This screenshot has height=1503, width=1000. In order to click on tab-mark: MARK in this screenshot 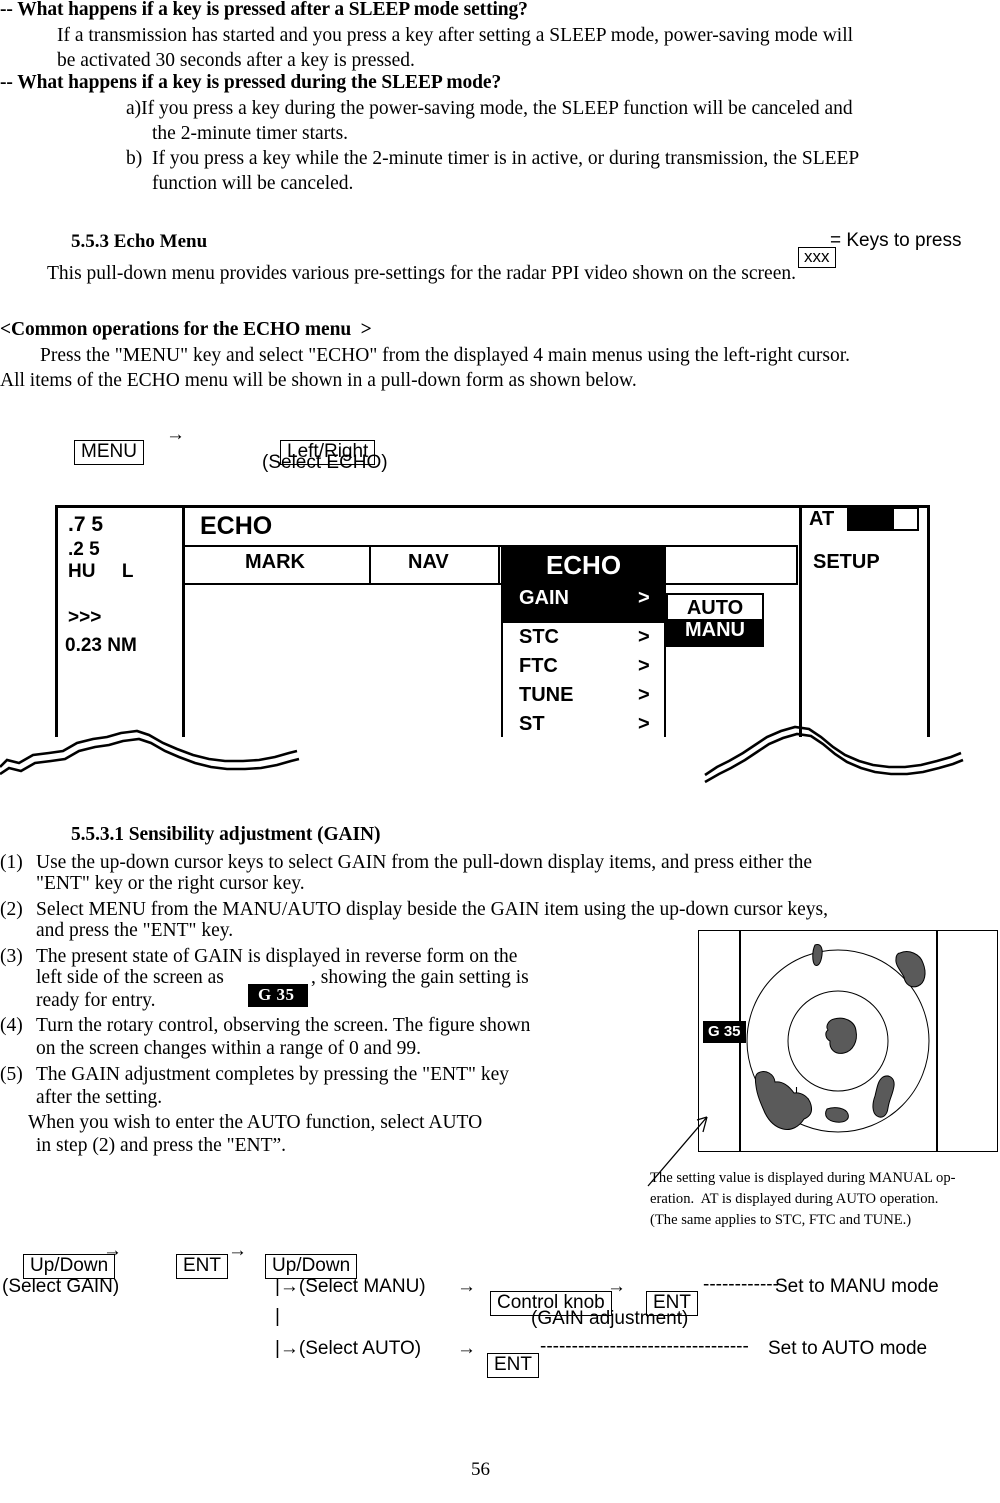, I will do `click(275, 562)`.